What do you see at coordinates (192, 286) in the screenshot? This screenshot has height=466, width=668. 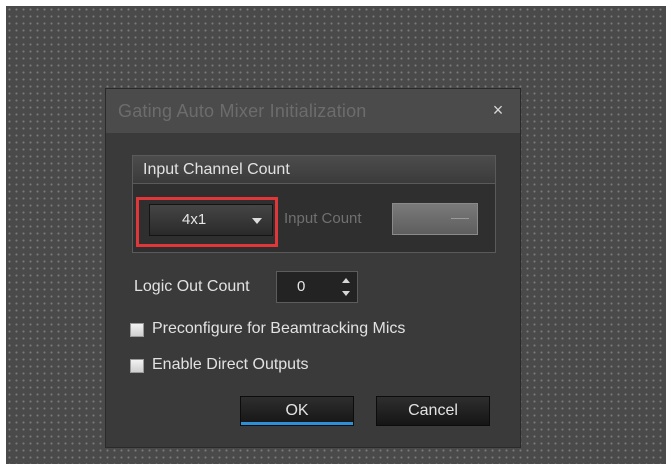 I see `logic-out-count-label: Logic Out Count` at bounding box center [192, 286].